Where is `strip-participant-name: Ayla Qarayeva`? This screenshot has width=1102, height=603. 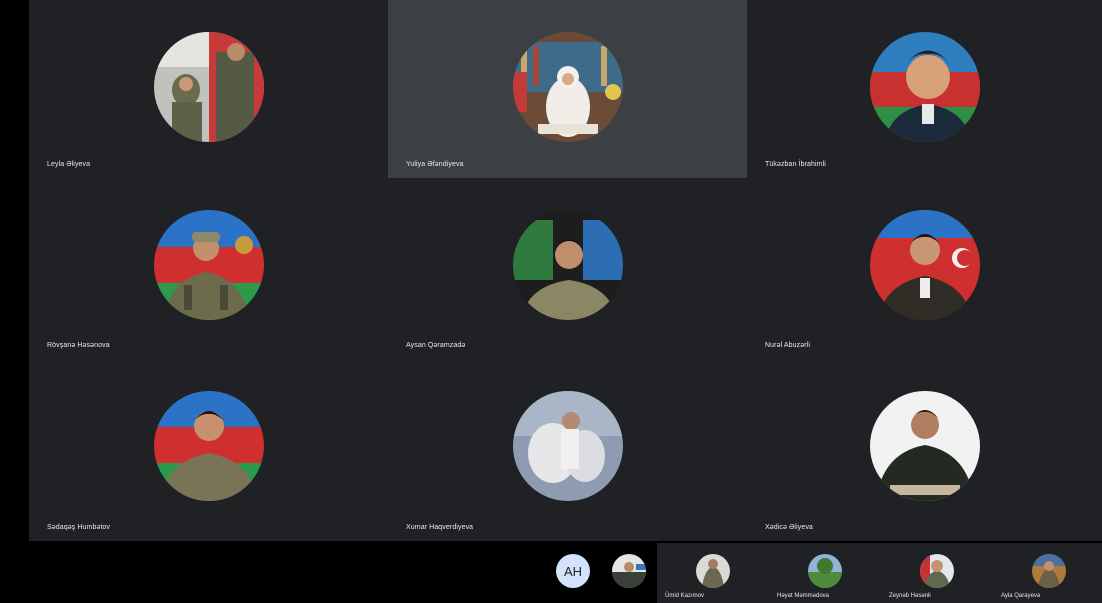 strip-participant-name: Ayla Qarayeva is located at coordinates (1021, 596).